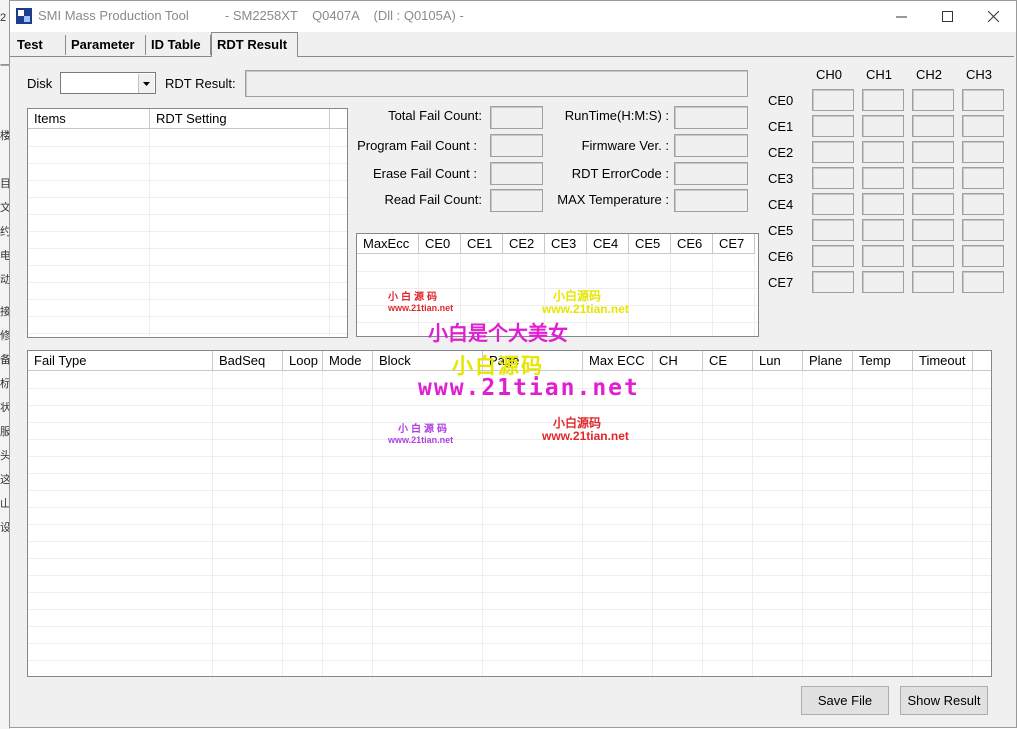 The height and width of the screenshot is (729, 1018). I want to click on cell-ce0-ch0, so click(833, 100).